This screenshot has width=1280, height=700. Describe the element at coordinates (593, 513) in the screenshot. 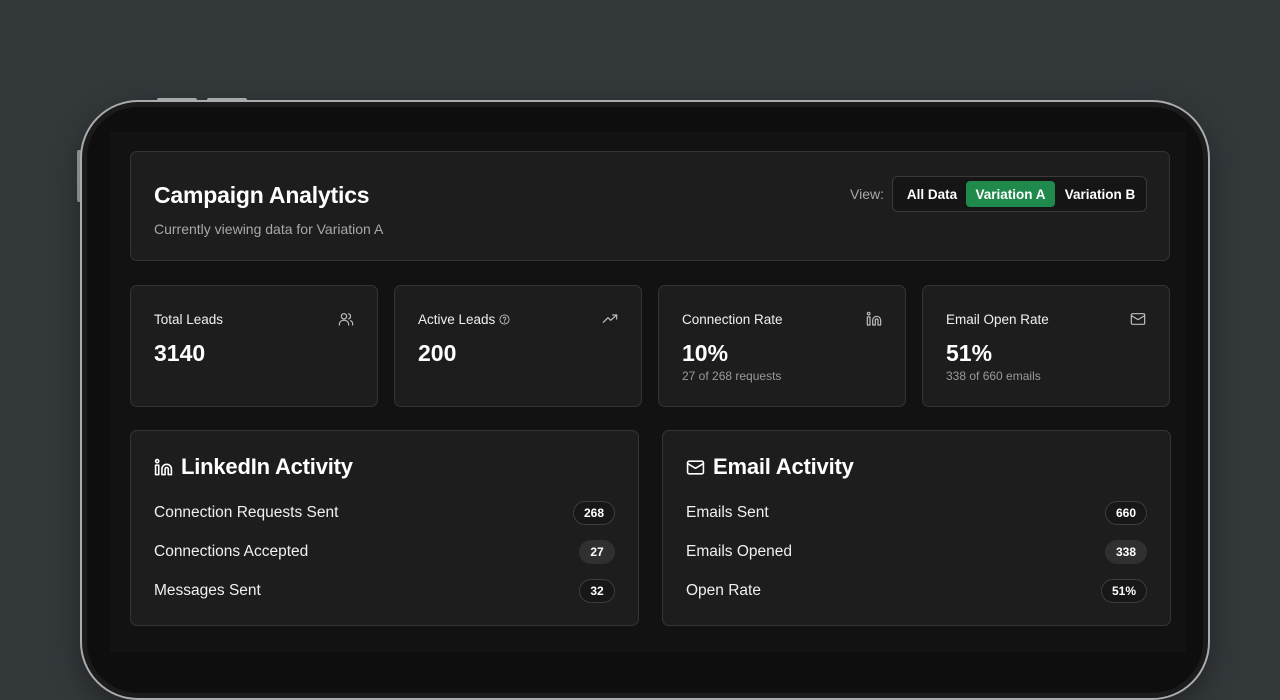

I see `count-badge: 268` at that location.